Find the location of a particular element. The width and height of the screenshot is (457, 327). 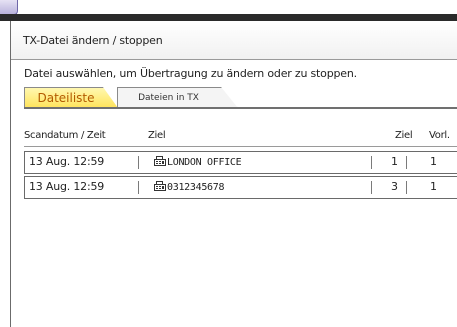

column-header-date-time: Scandatum / Zeit is located at coordinates (65, 135).